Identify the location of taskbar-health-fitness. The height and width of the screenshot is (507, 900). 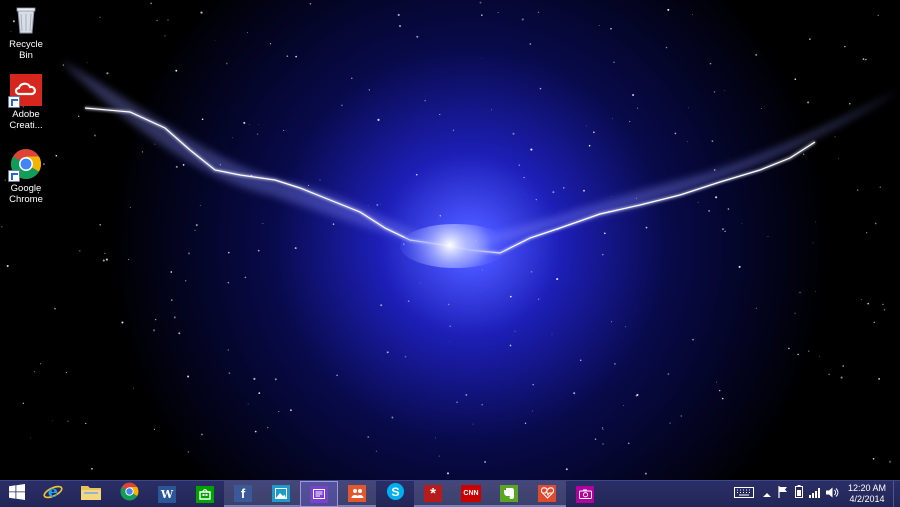
(547, 494).